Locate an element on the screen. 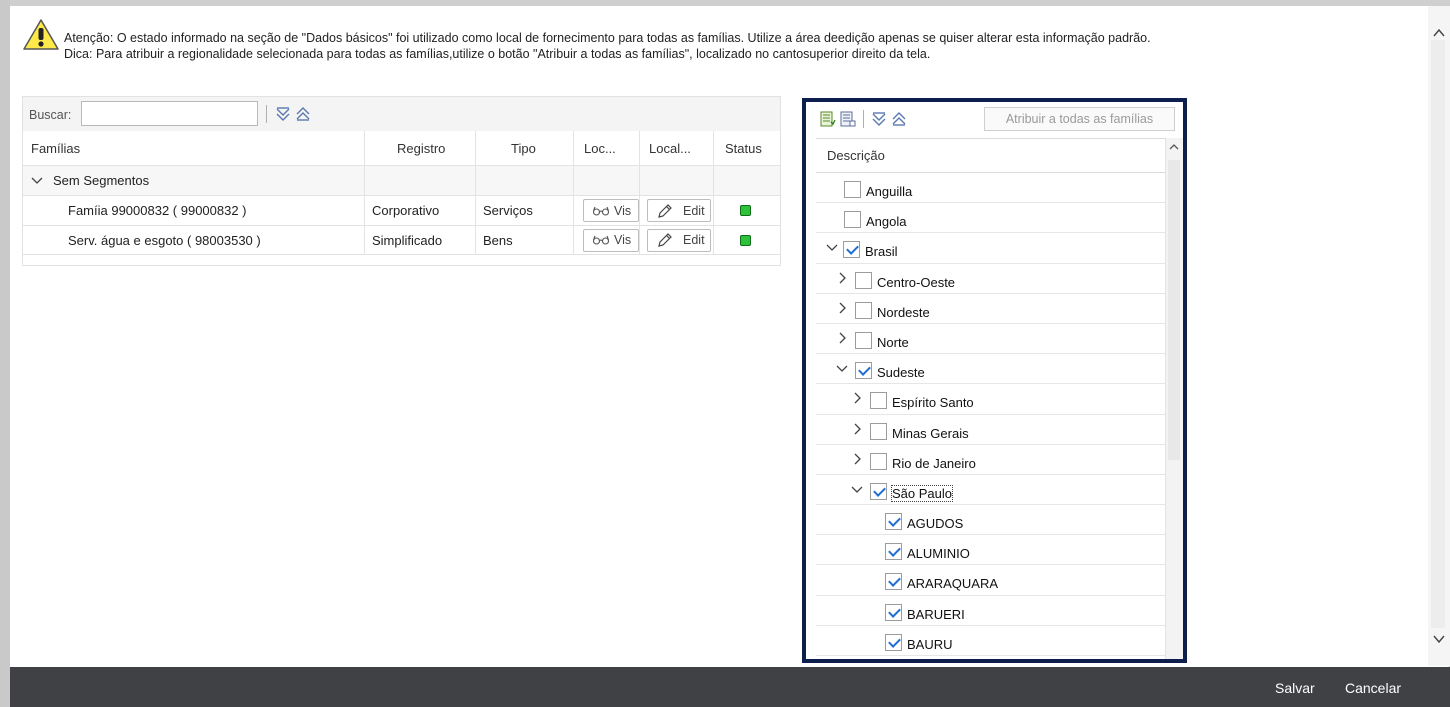  uncheck-all-icon is located at coordinates (848, 119).